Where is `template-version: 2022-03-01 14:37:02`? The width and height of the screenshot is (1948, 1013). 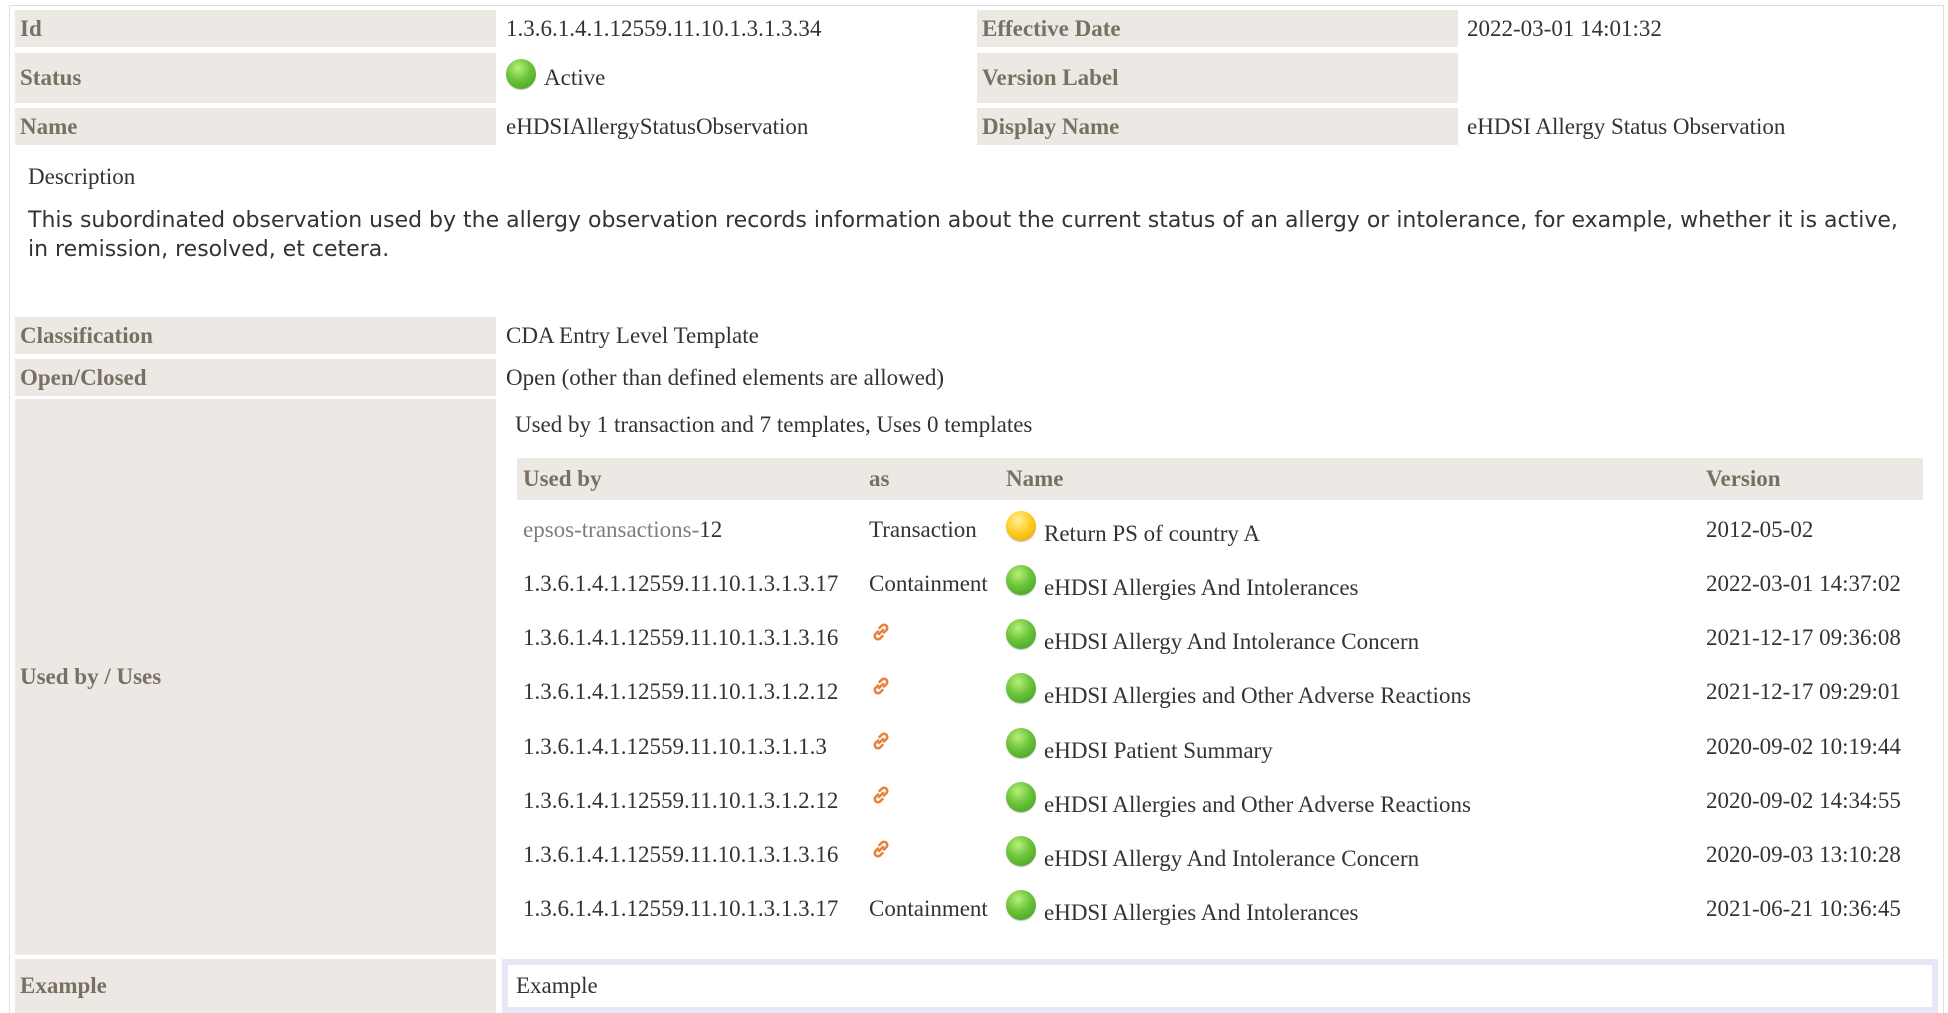 template-version: 2022-03-01 14:37:02 is located at coordinates (1803, 583).